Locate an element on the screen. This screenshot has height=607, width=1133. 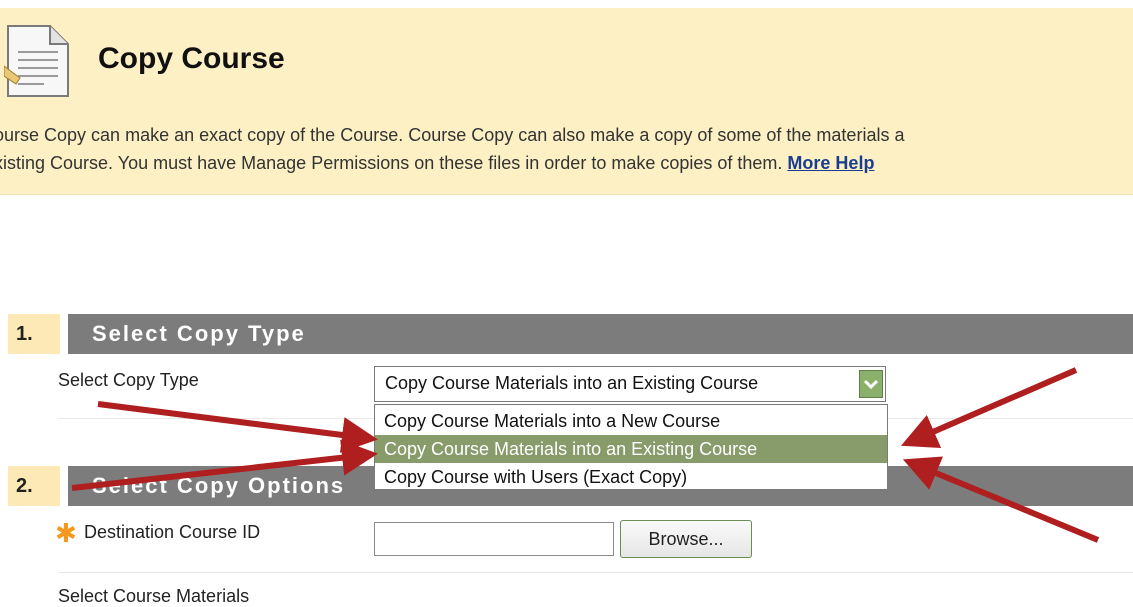
step-2-title: Select Copy Options is located at coordinates (219, 485).